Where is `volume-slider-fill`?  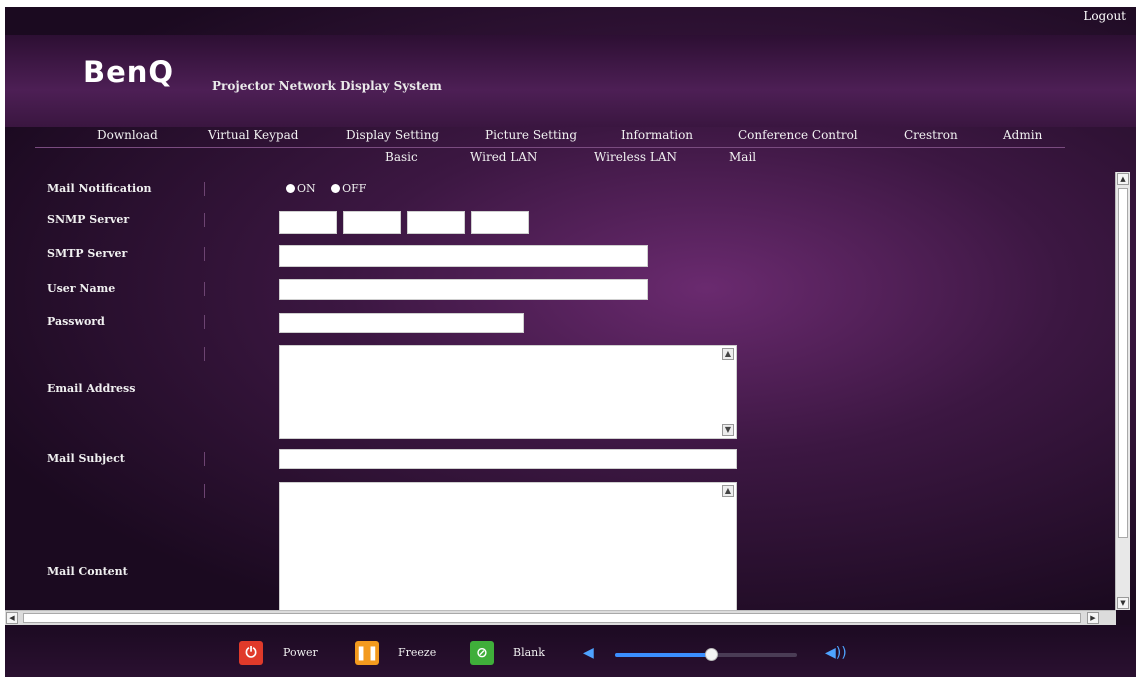 volume-slider-fill is located at coordinates (663, 655).